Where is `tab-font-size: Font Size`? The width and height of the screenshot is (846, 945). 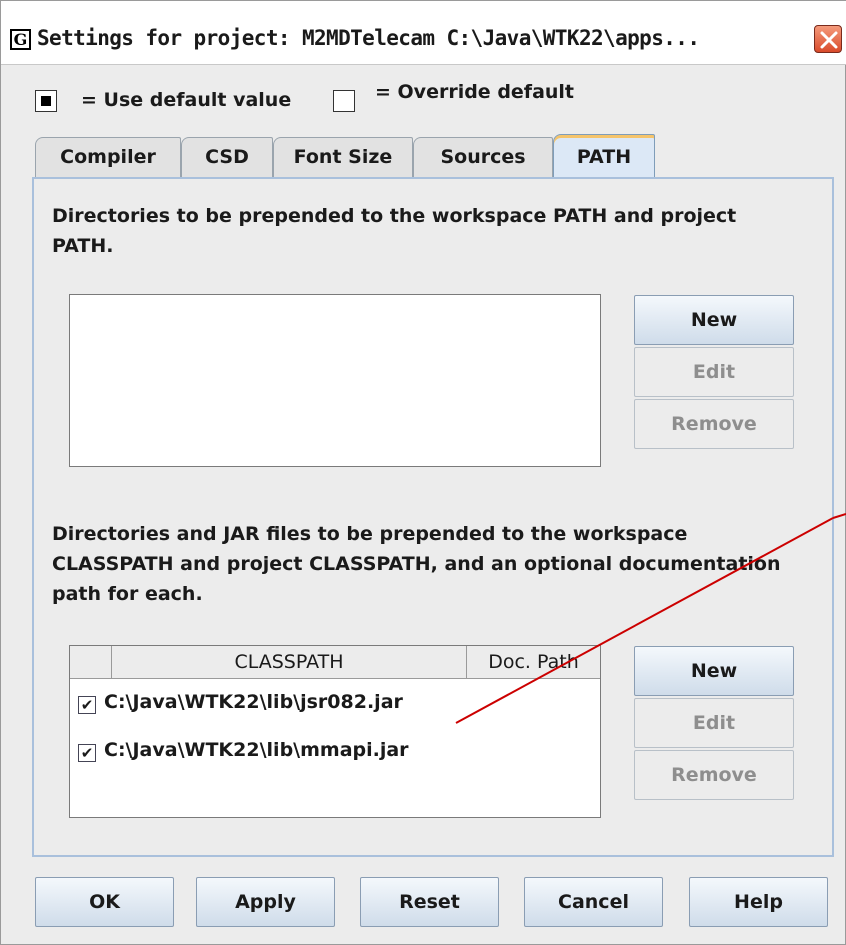
tab-font-size: Font Size is located at coordinates (343, 157).